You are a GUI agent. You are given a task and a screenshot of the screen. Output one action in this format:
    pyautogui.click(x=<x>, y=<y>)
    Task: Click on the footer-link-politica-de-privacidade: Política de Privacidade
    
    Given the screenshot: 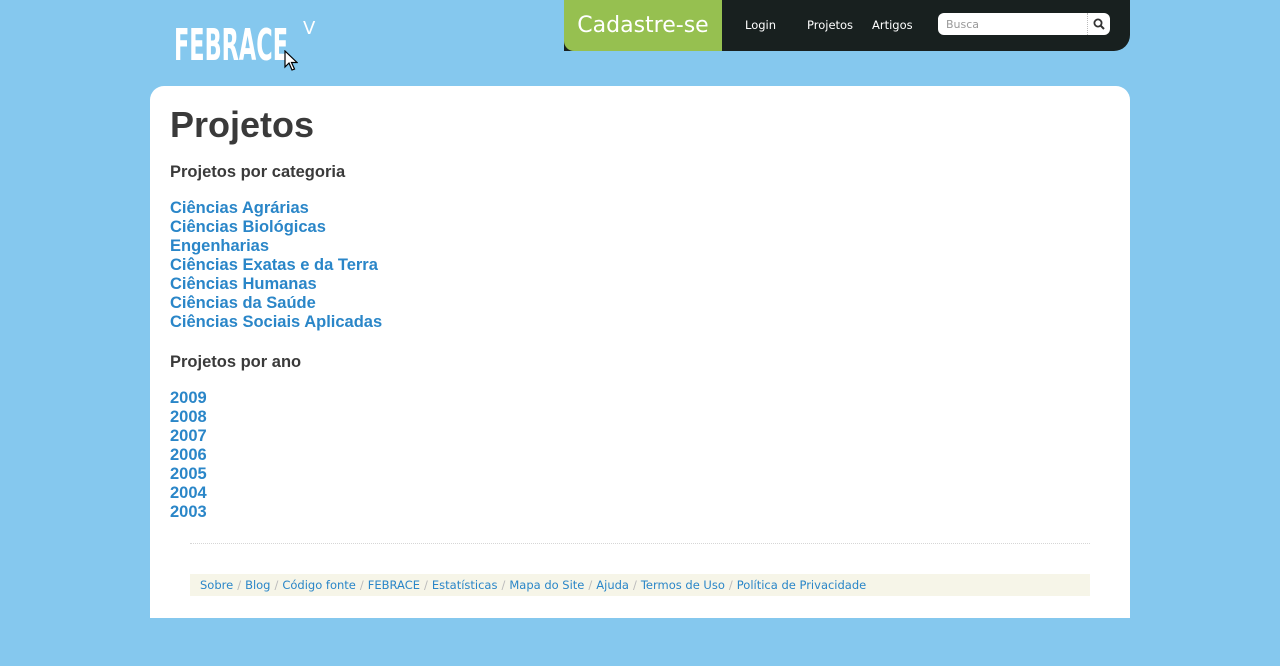 What is the action you would take?
    pyautogui.click(x=801, y=585)
    